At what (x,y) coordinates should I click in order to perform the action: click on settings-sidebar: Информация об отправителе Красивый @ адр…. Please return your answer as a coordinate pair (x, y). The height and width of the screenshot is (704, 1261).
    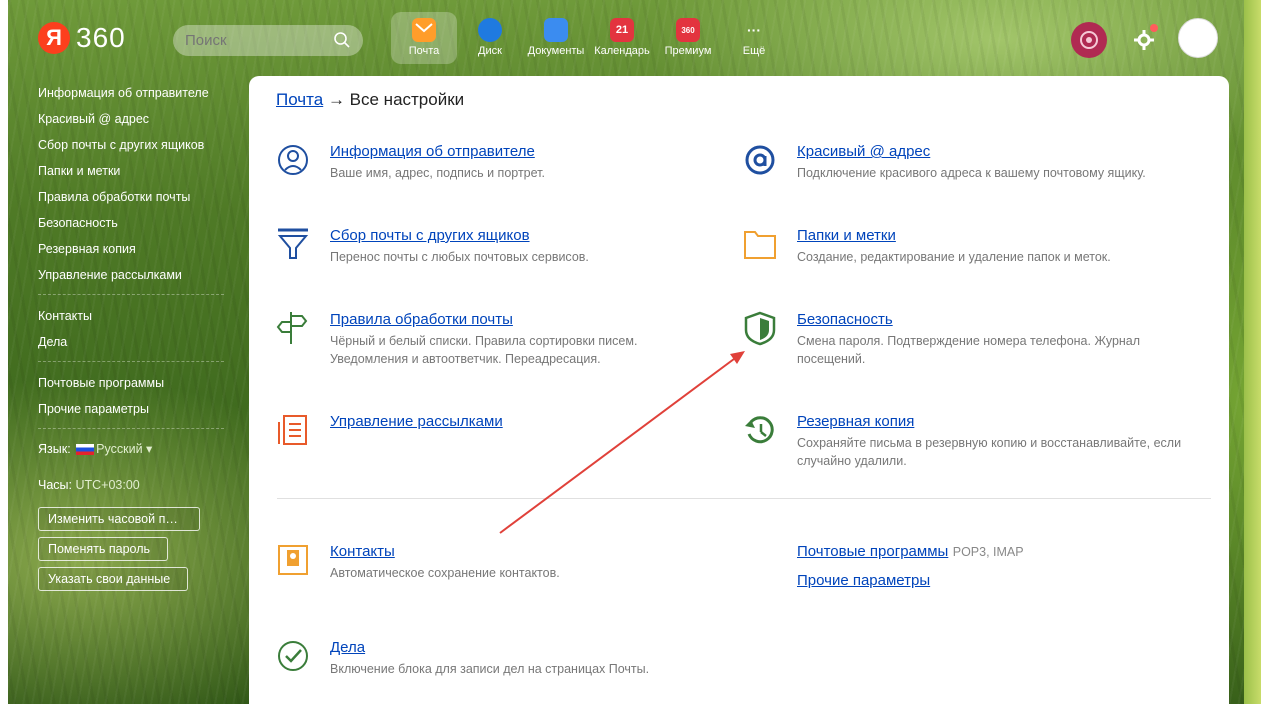
    Looking at the image, I should click on (133, 335).